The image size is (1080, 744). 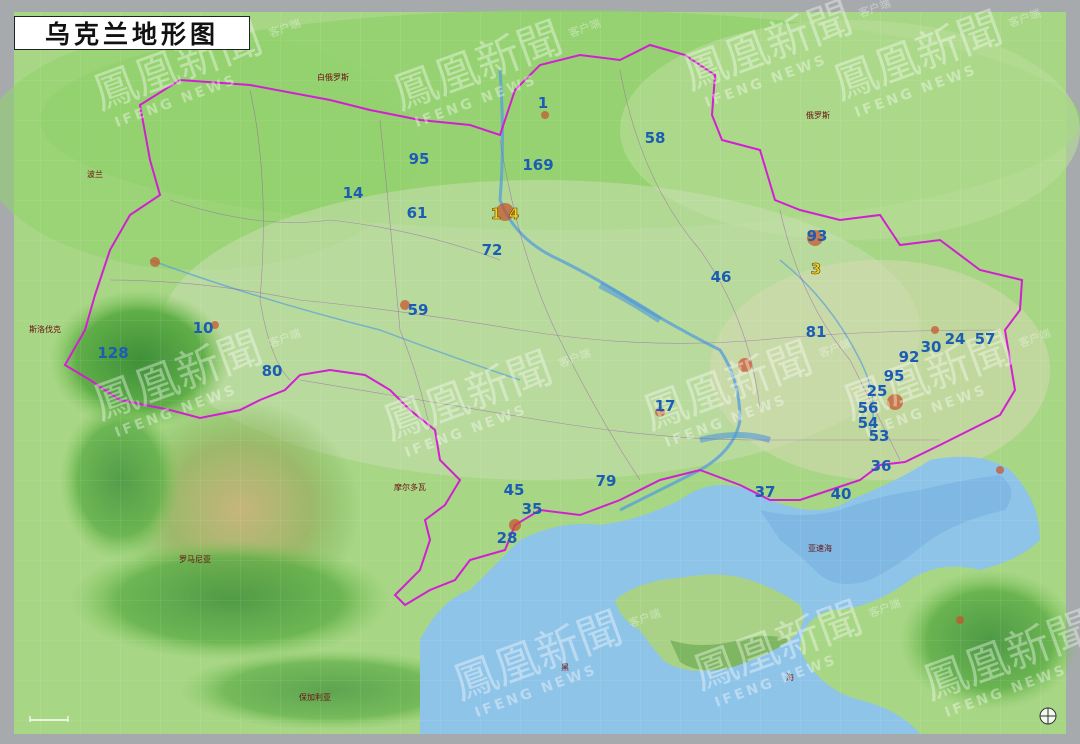 What do you see at coordinates (507, 538) in the screenshot?
I see `map-marker-34: 28` at bounding box center [507, 538].